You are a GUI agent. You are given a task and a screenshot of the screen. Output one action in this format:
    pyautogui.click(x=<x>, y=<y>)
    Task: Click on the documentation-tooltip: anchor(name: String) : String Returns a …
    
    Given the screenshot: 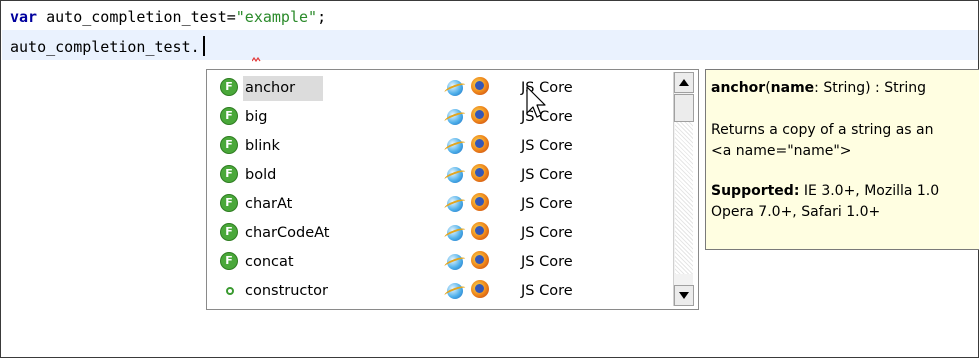 What is the action you would take?
    pyautogui.click(x=842, y=159)
    